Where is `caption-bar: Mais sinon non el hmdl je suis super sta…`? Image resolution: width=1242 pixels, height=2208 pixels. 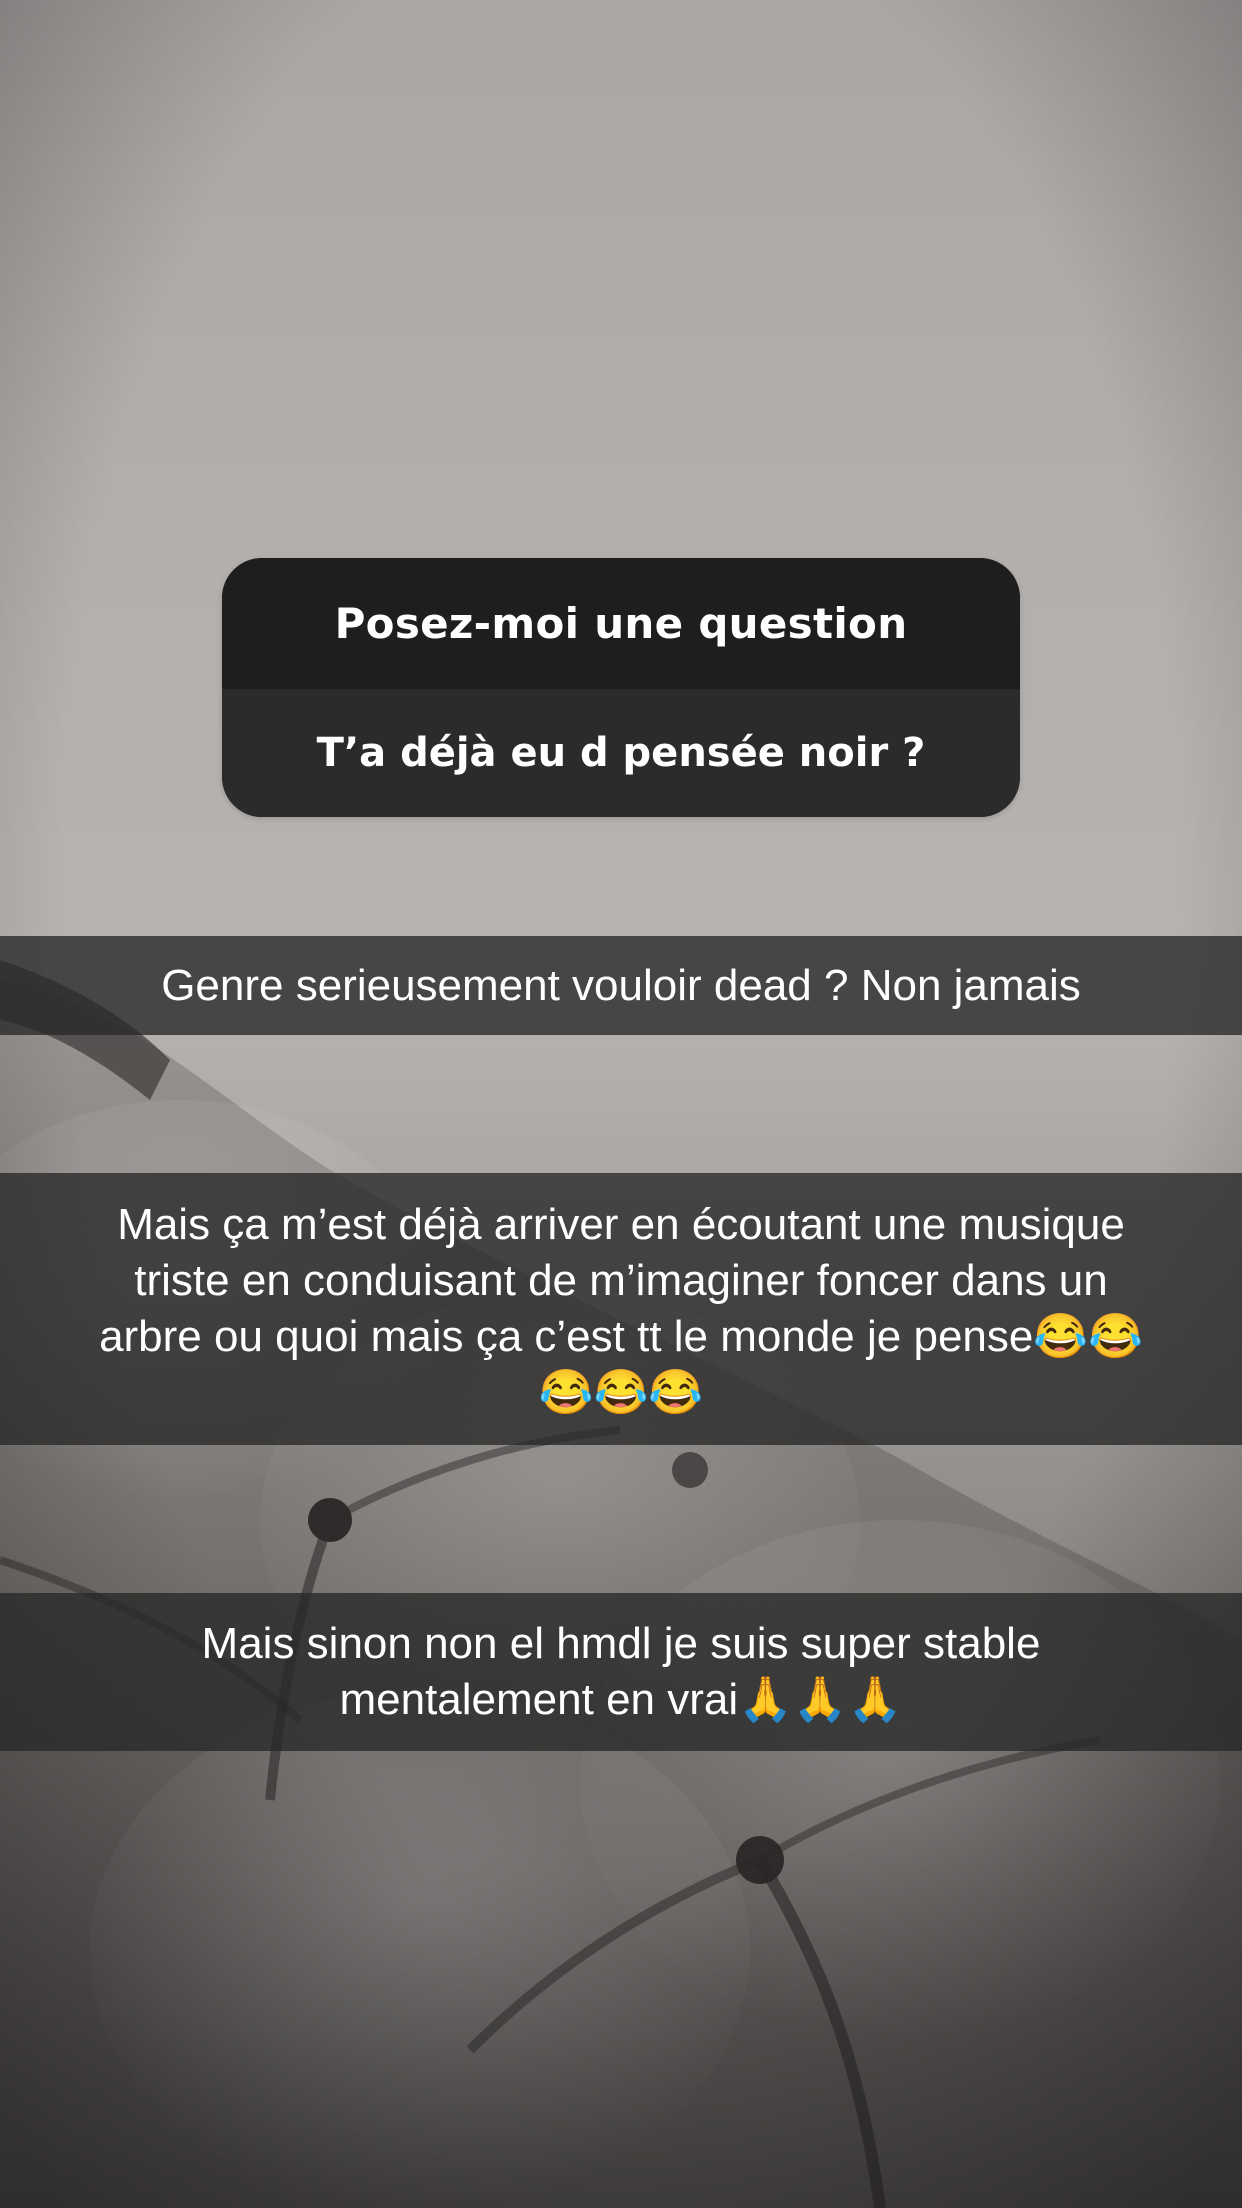 caption-bar: Mais sinon non el hmdl je suis super sta… is located at coordinates (621, 1672).